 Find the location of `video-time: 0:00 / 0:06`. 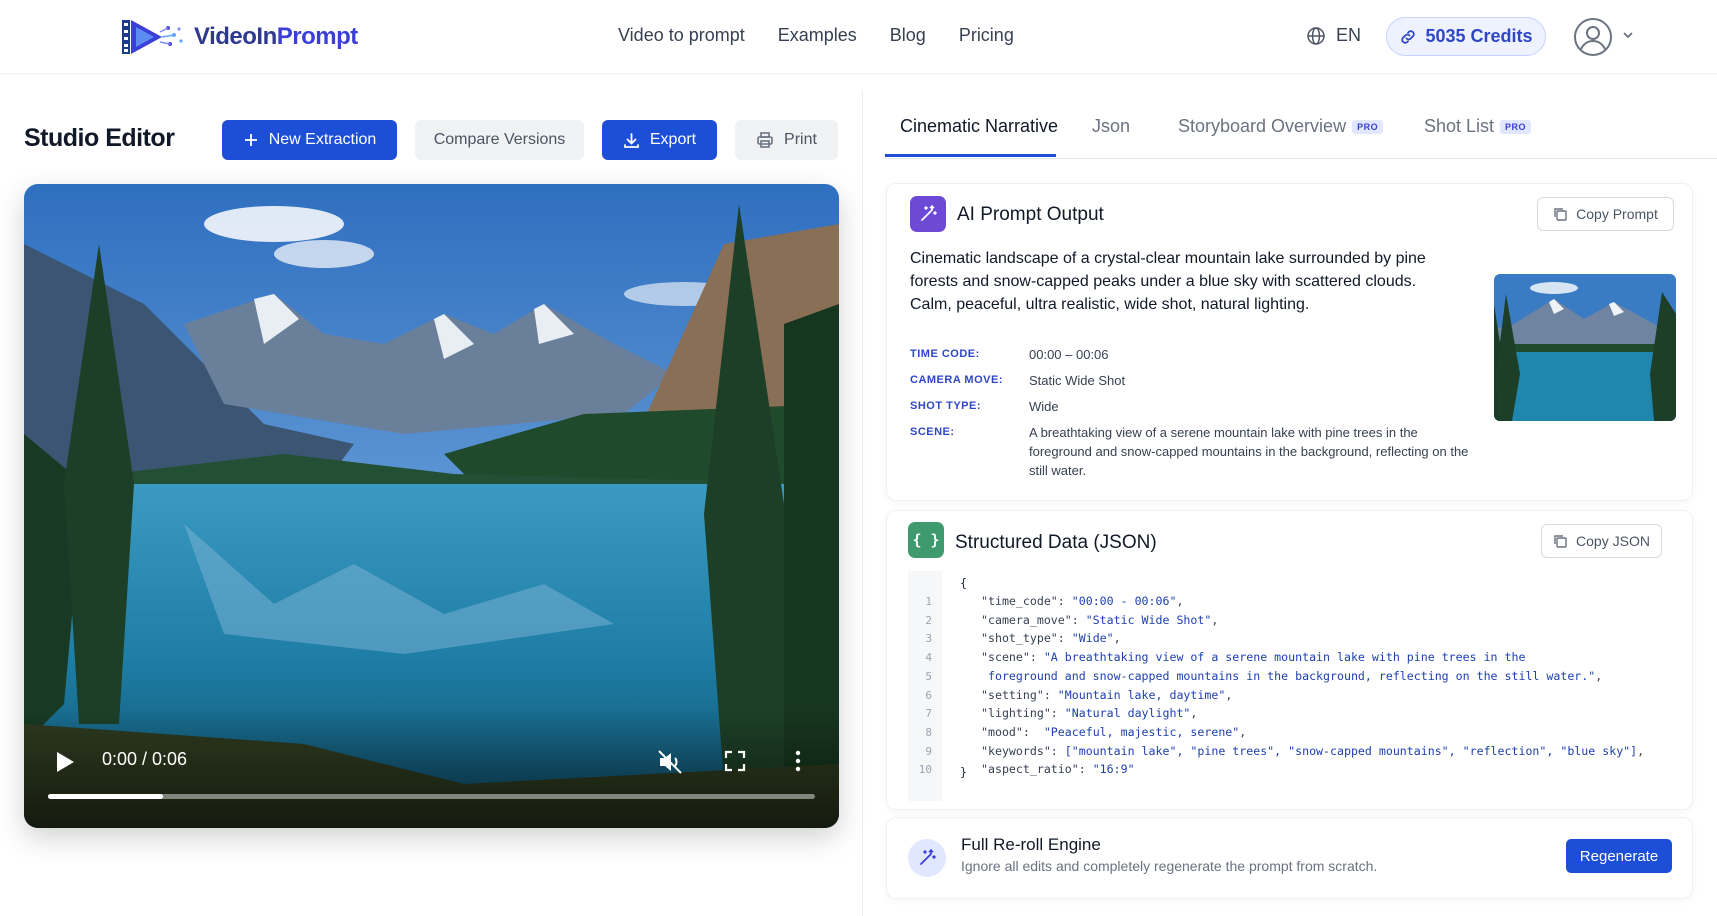

video-time: 0:00 / 0:06 is located at coordinates (145, 759).